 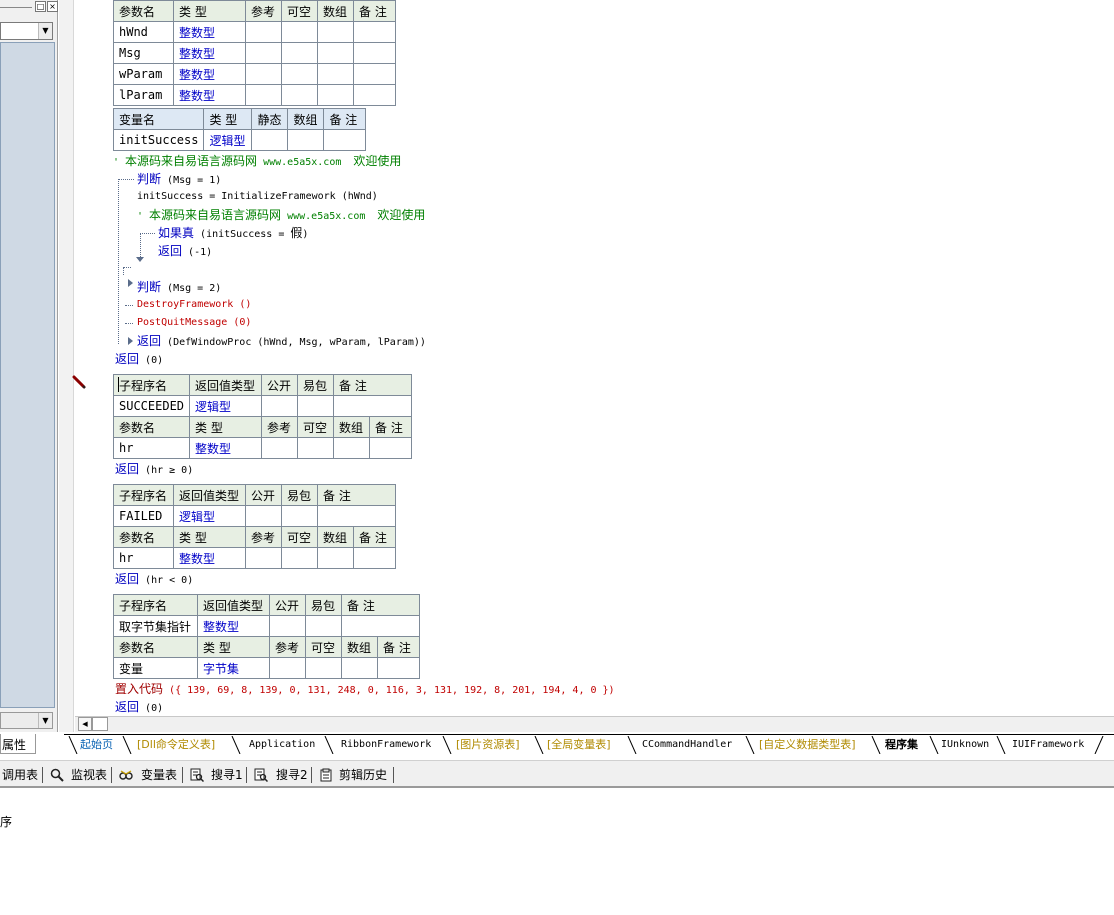 I want to click on clip-history-button: 剪辑历史, so click(x=363, y=775).